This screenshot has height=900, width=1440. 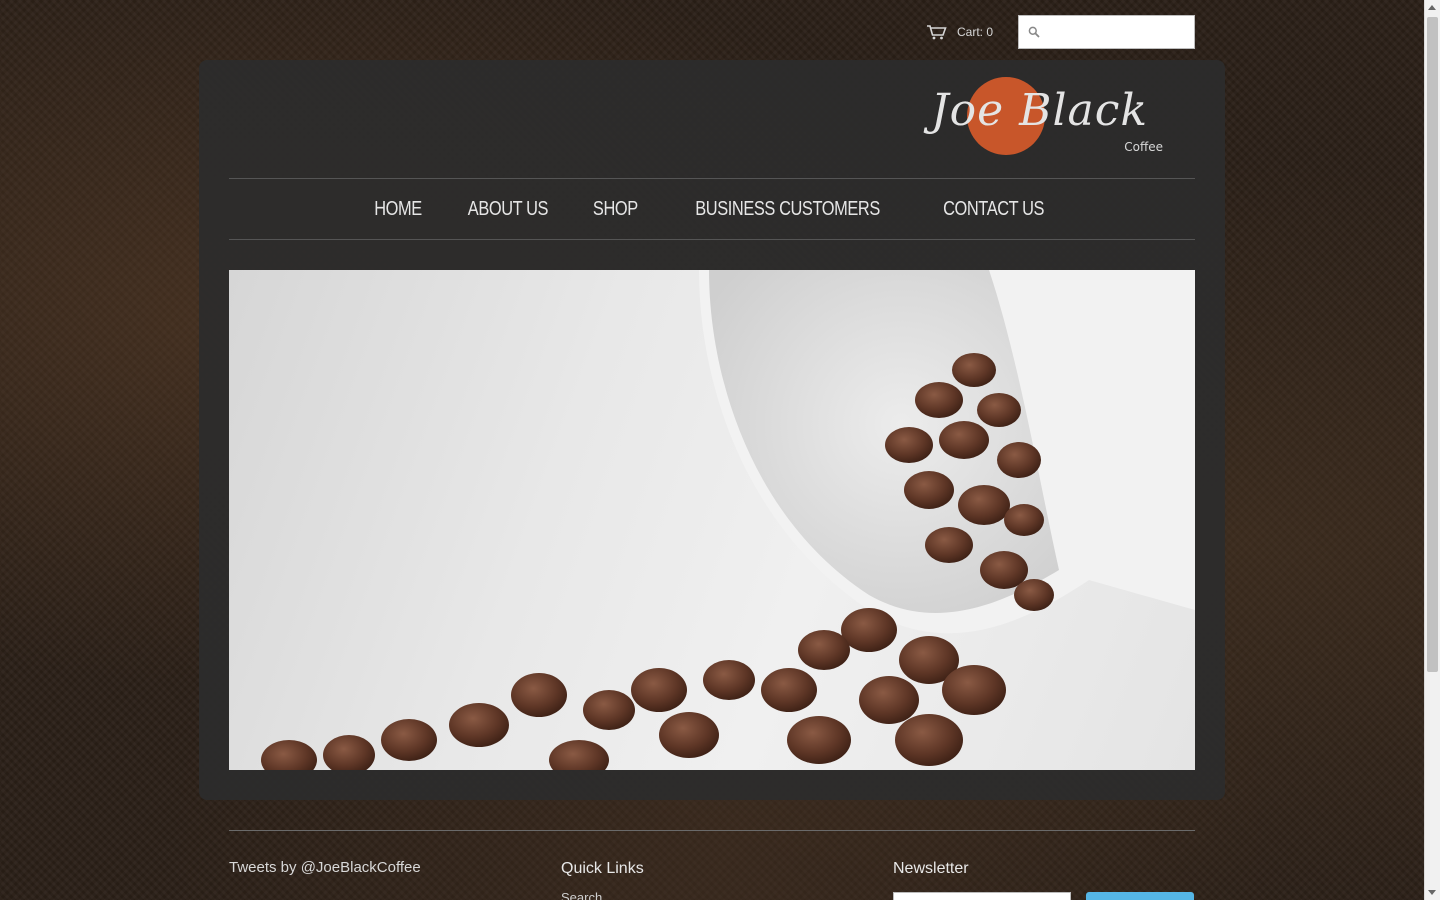 What do you see at coordinates (1040, 110) in the screenshot?
I see `logo-wordmark: Joe Black` at bounding box center [1040, 110].